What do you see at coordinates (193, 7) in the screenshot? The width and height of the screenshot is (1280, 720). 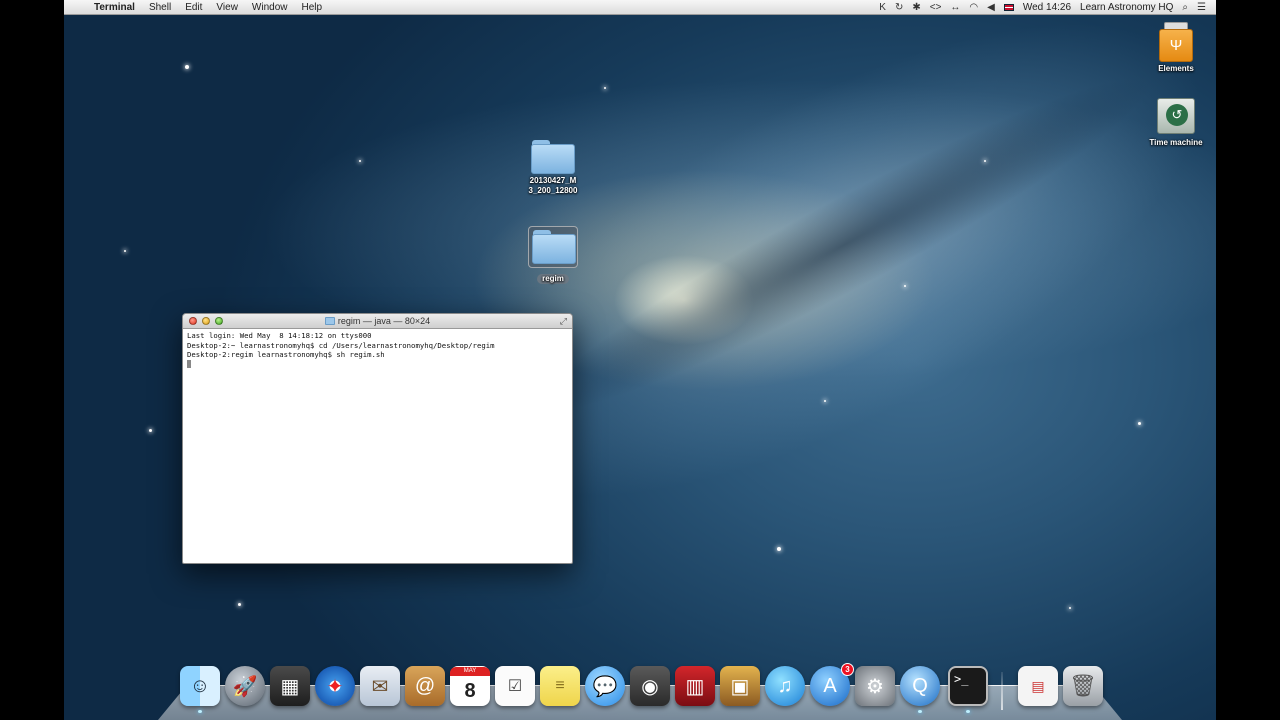 I see `menu-edit: Edit` at bounding box center [193, 7].